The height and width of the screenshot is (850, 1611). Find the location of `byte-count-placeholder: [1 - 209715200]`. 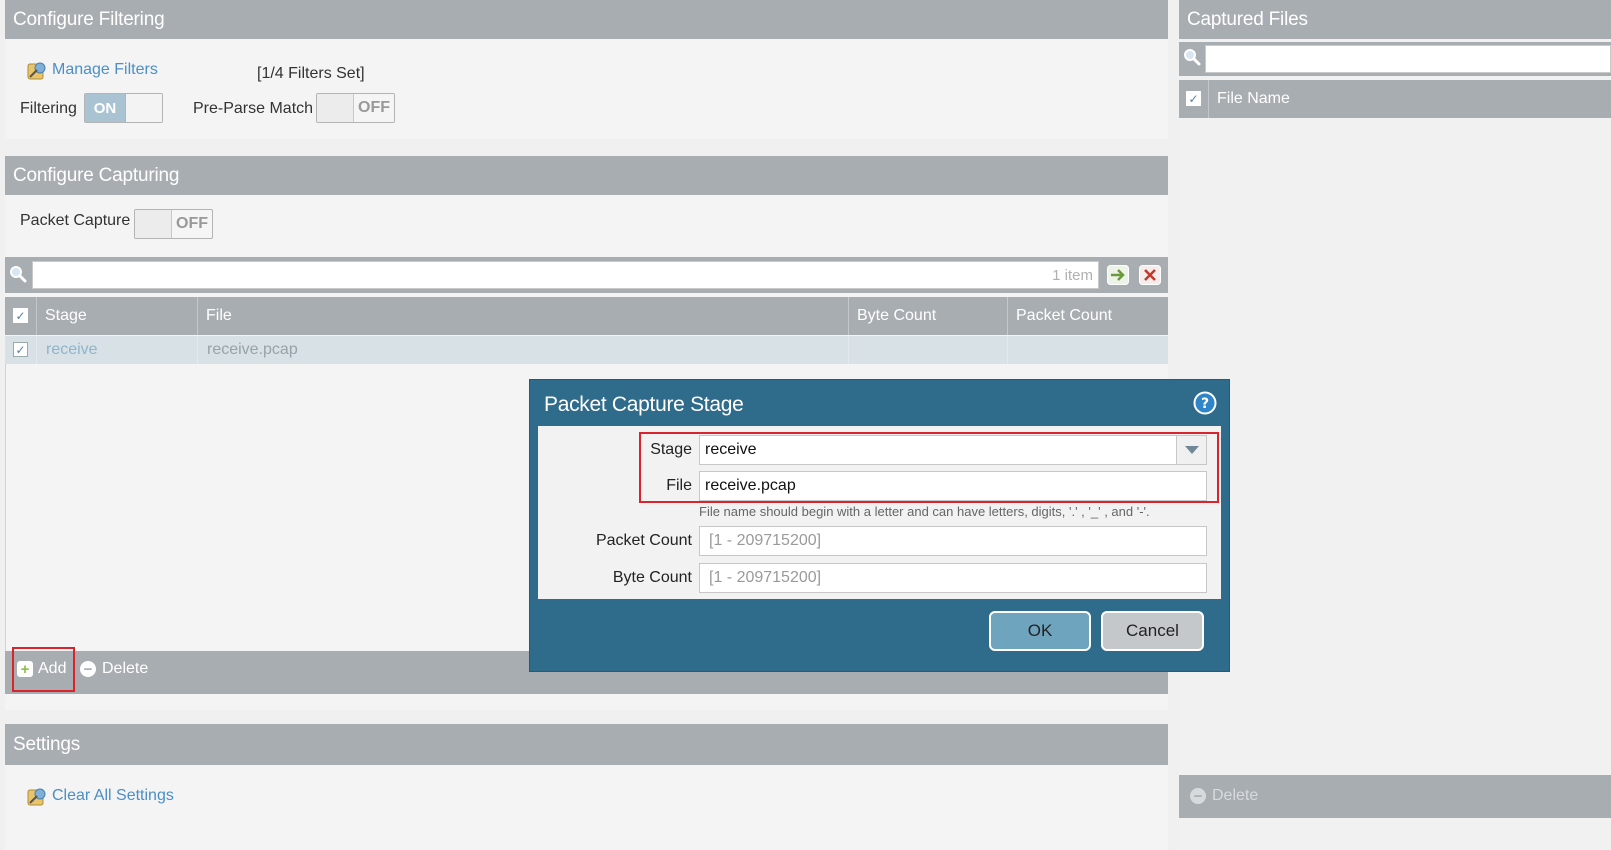

byte-count-placeholder: [1 - 209715200] is located at coordinates (765, 577).